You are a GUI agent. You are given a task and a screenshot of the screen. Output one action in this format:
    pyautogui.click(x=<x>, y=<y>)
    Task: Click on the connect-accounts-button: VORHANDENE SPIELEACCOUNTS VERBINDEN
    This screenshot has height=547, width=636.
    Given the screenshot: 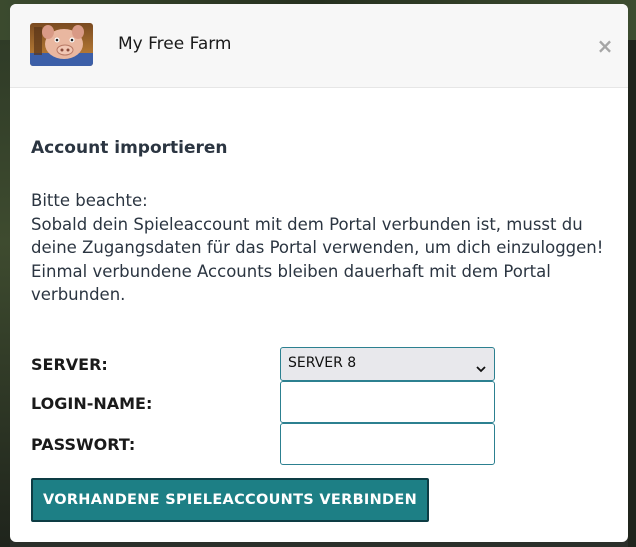 What is the action you would take?
    pyautogui.click(x=230, y=500)
    